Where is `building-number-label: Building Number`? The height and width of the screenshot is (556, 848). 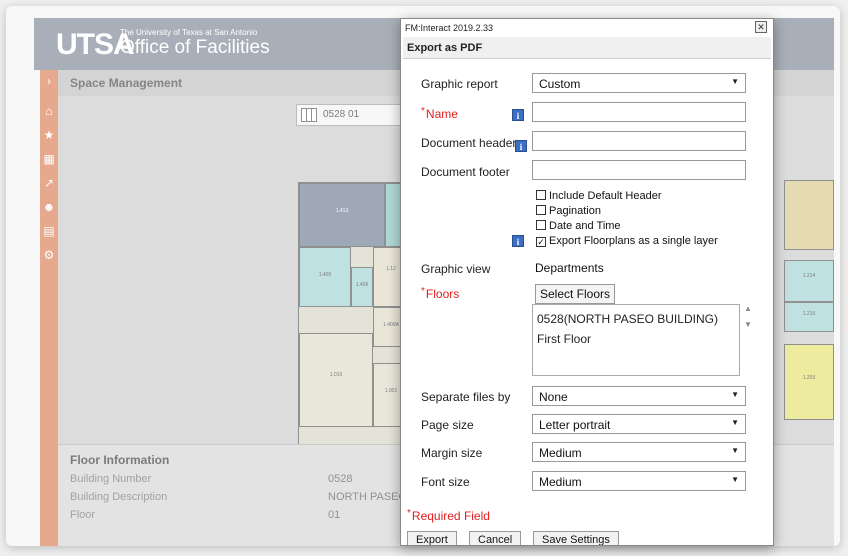
building-number-label: Building Number is located at coordinates (111, 479).